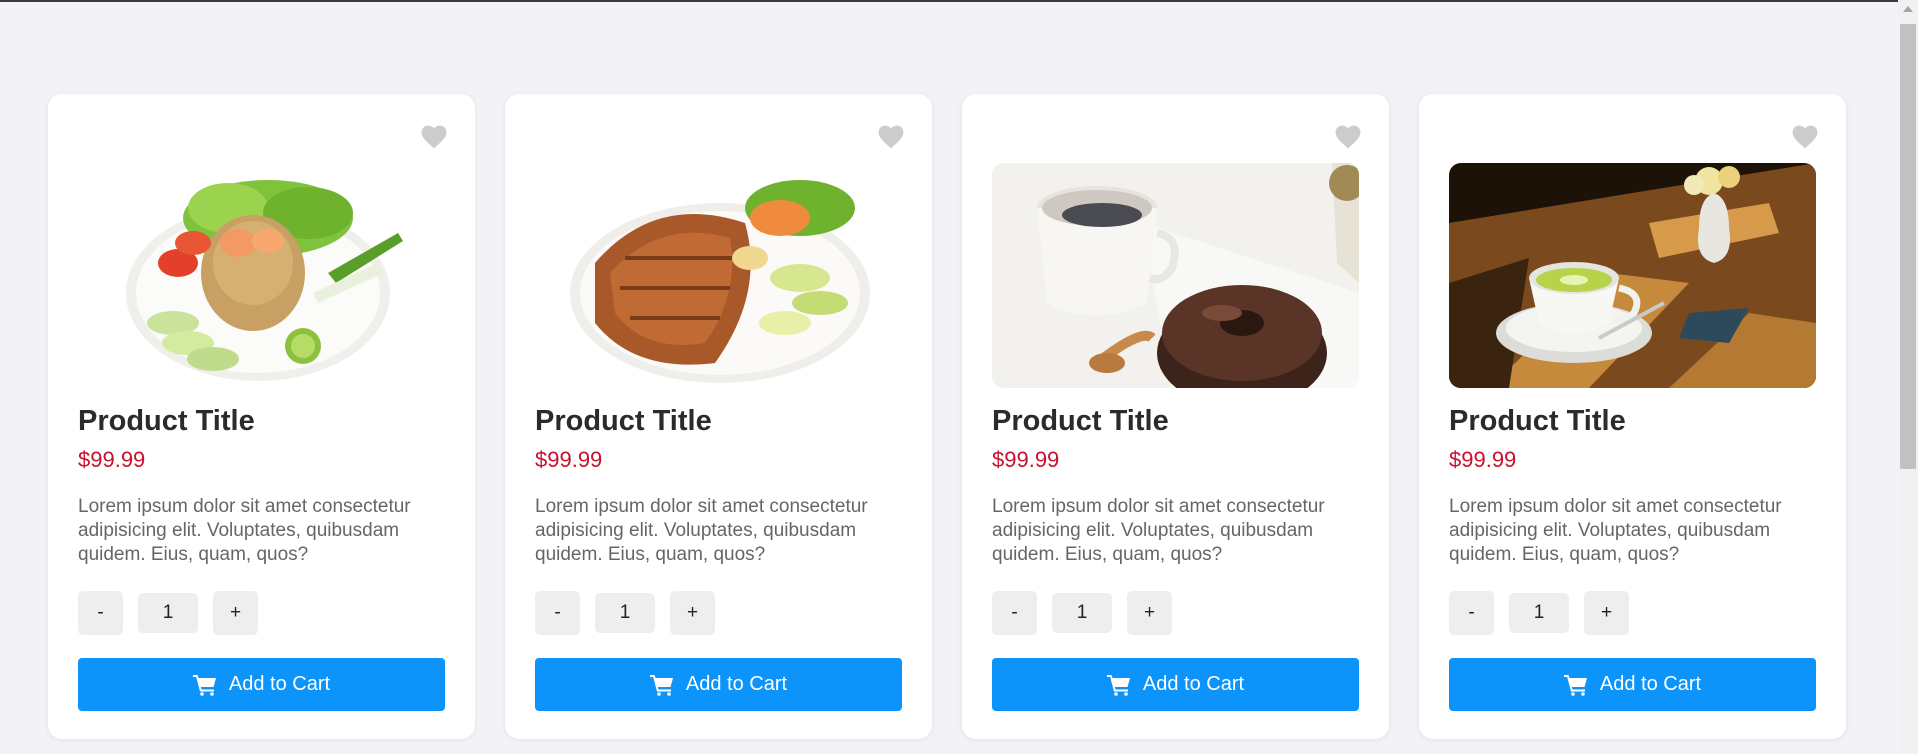 The image size is (1918, 754). I want to click on vertical-scrollbar, so click(1908, 377).